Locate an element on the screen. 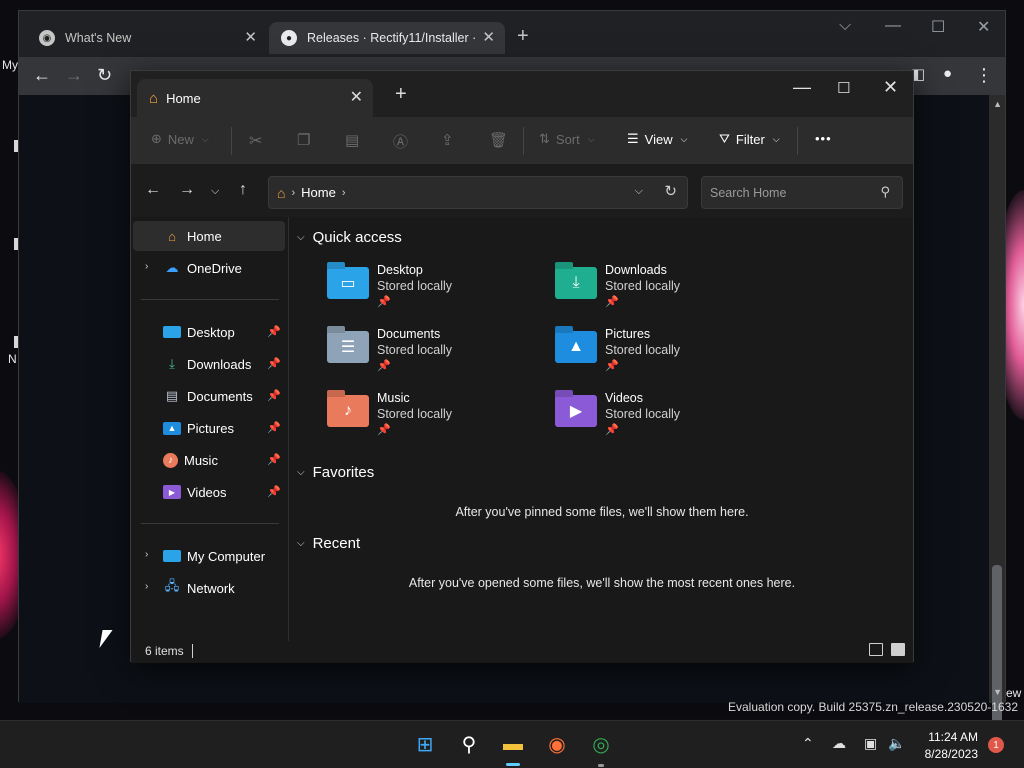 Image resolution: width=1024 pixels, height=768 pixels. share-button: ⇪ is located at coordinates (447, 140).